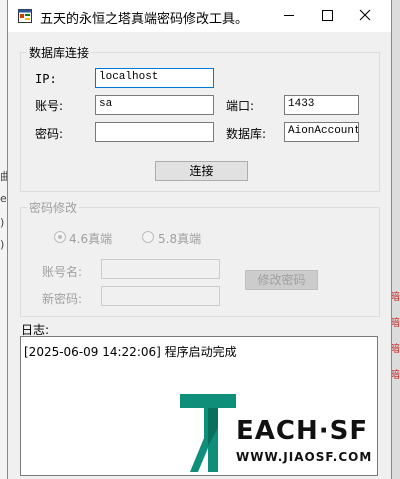 Image resolution: width=400 pixels, height=479 pixels. I want to click on port-input: 1433, so click(321, 105).